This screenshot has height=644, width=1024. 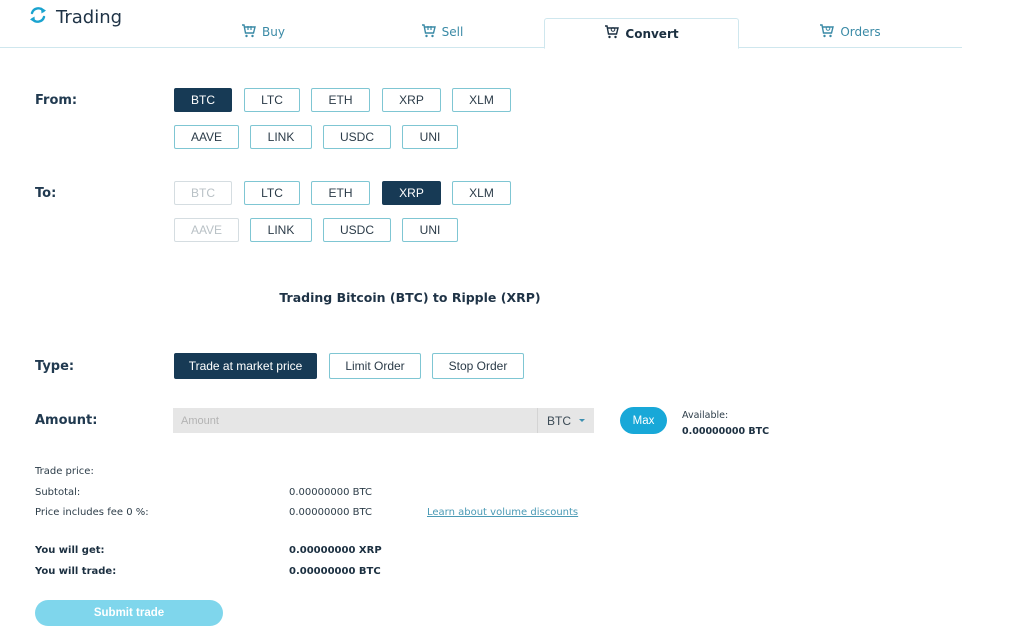 What do you see at coordinates (64, 471) in the screenshot?
I see `trade-price-label: Trade price:` at bounding box center [64, 471].